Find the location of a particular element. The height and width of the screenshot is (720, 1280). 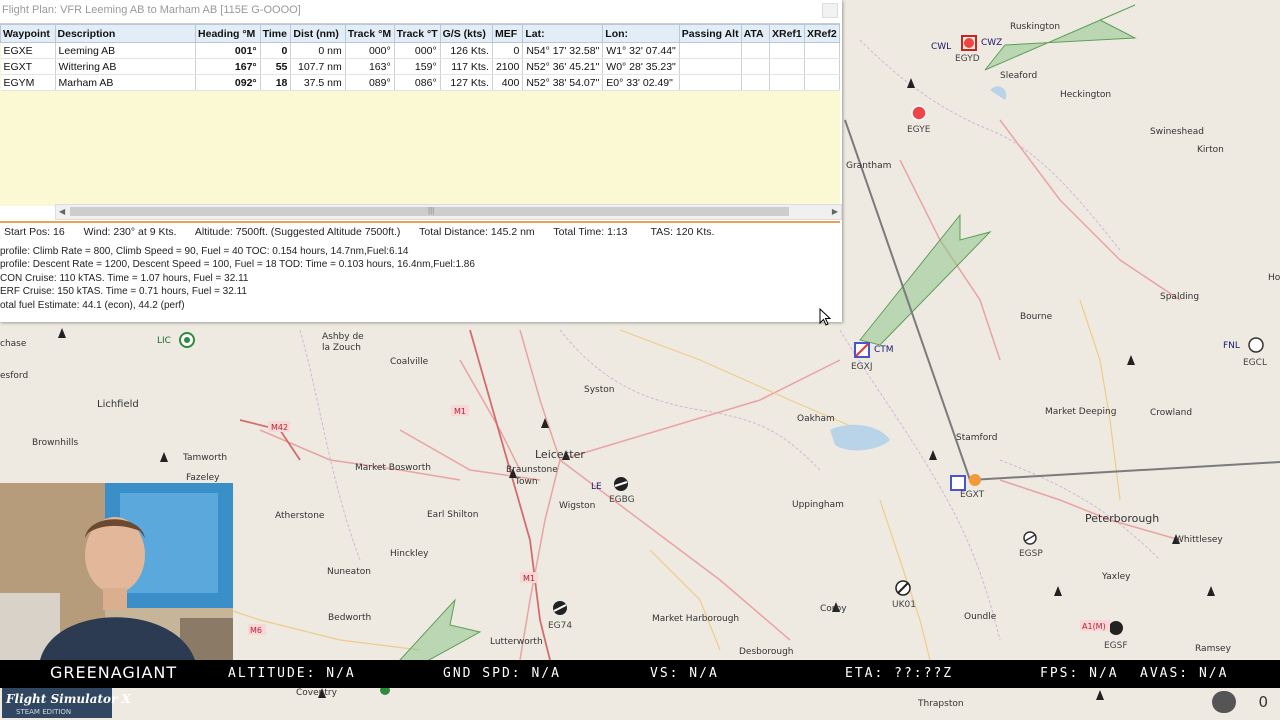

wind: Wind: 230° at 9 Kts. is located at coordinates (130, 232).